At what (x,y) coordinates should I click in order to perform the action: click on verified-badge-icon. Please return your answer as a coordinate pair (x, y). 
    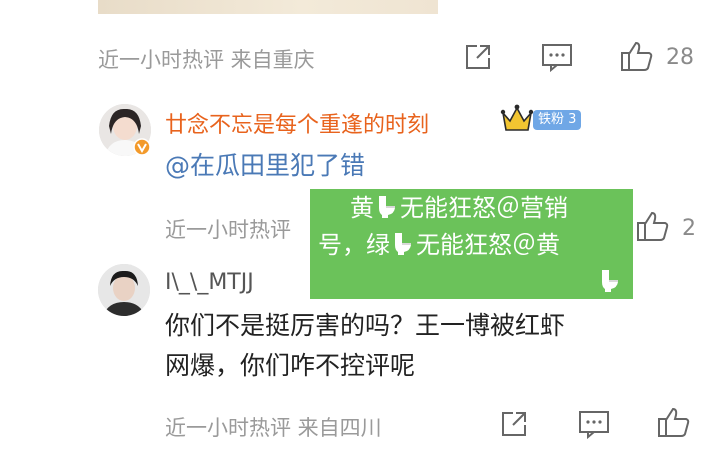
    Looking at the image, I should click on (142, 147).